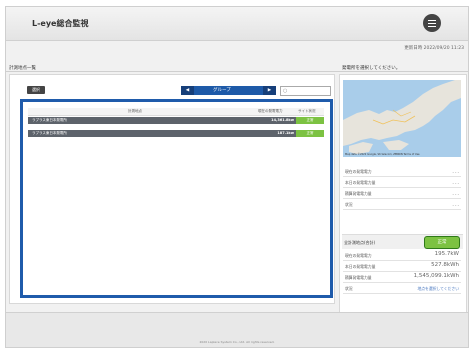  What do you see at coordinates (60, 23) in the screenshot?
I see `app-title: L-eye総合監視` at bounding box center [60, 23].